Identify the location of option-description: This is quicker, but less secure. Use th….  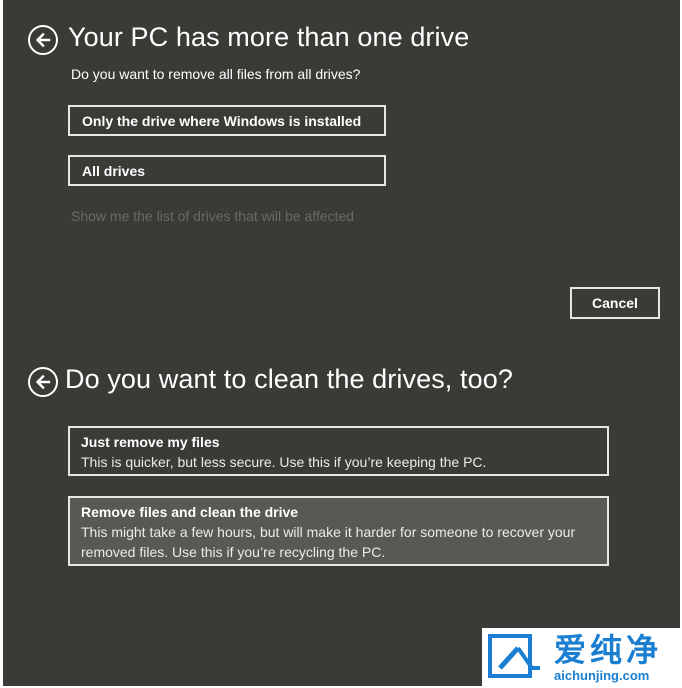
(284, 462).